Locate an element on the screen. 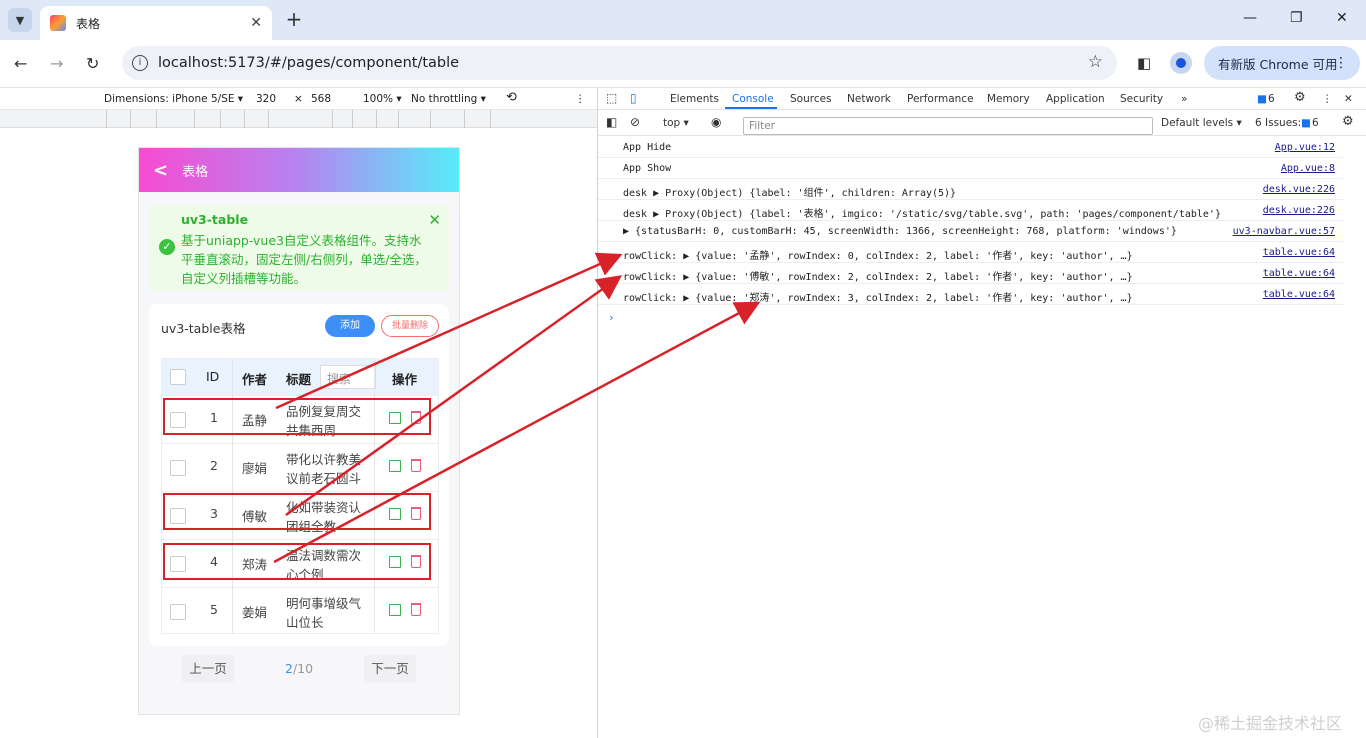 This screenshot has width=1366, height=738. update-label: 有新版 Chrome 可用 is located at coordinates (1278, 64).